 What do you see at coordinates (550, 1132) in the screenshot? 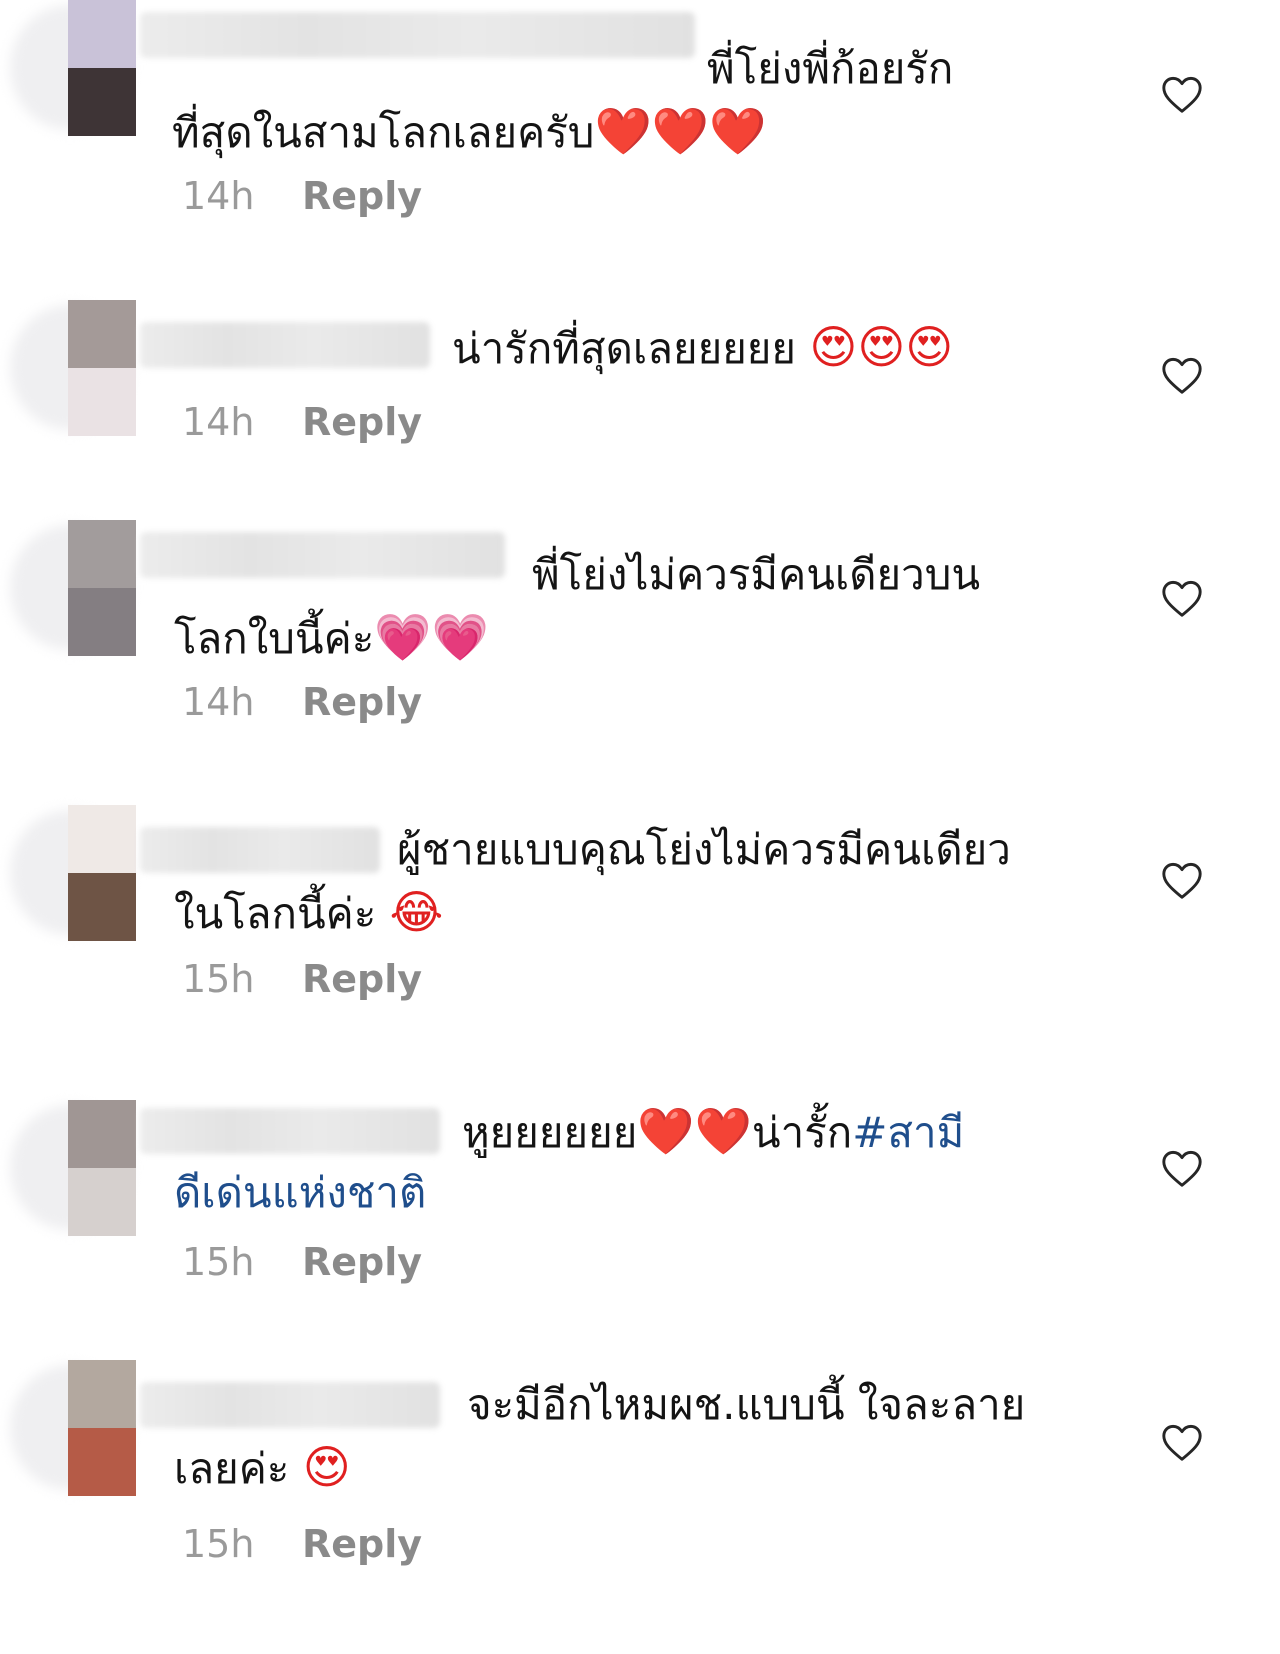
I see `comment-line-text: หูยยยยยย` at bounding box center [550, 1132].